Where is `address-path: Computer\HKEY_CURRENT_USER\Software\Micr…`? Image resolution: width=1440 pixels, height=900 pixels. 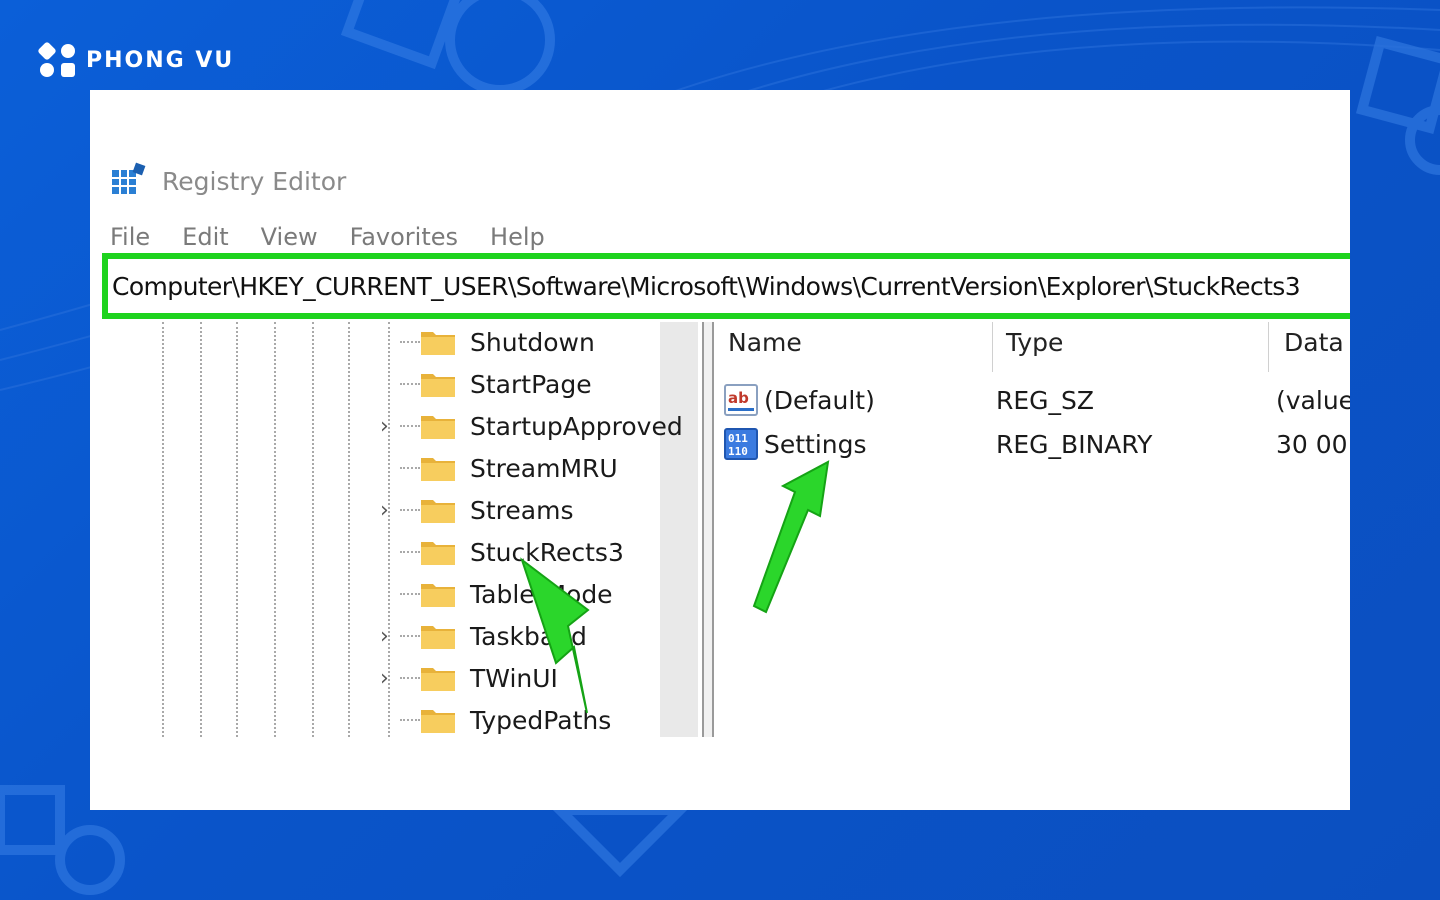
address-path: Computer\HKEY_CURRENT_USER\Software\Micr… is located at coordinates (704, 286).